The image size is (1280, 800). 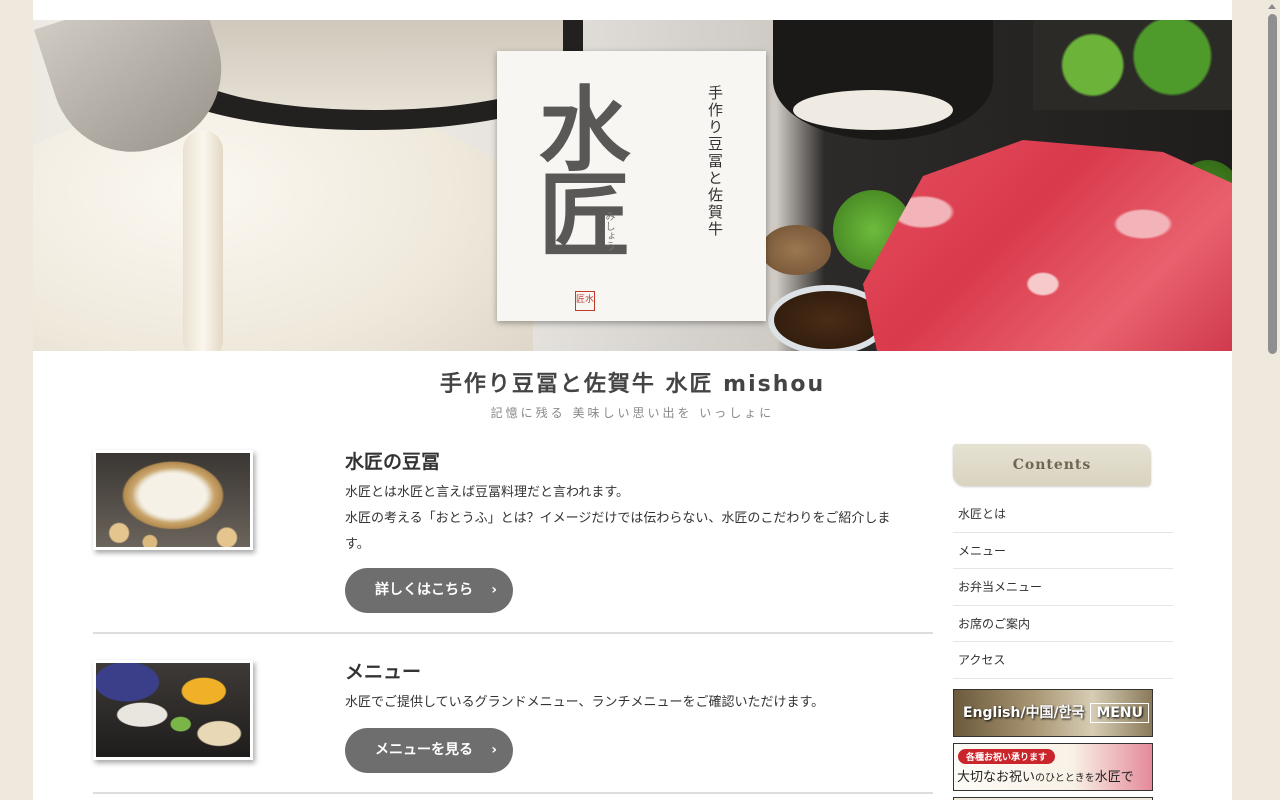 What do you see at coordinates (585, 301) in the screenshot?
I see `seal-icon: 匠水` at bounding box center [585, 301].